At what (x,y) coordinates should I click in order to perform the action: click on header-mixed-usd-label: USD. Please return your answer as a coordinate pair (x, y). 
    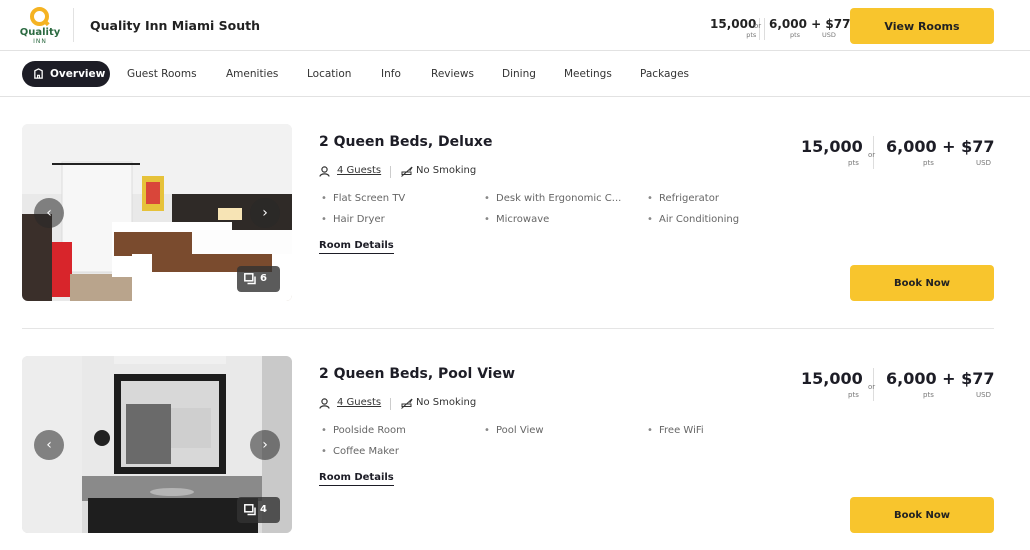
    Looking at the image, I should click on (829, 35).